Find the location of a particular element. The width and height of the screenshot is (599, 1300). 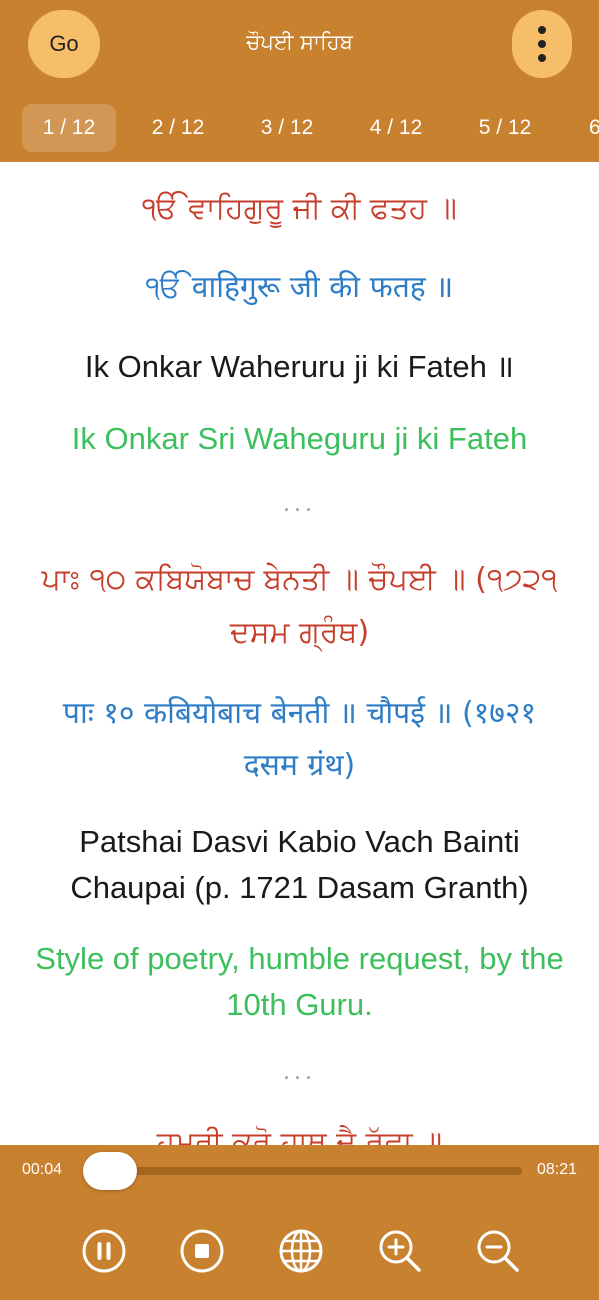

verse-2-english-line-1: Style of poetry, humble request, by the is located at coordinates (299, 958).